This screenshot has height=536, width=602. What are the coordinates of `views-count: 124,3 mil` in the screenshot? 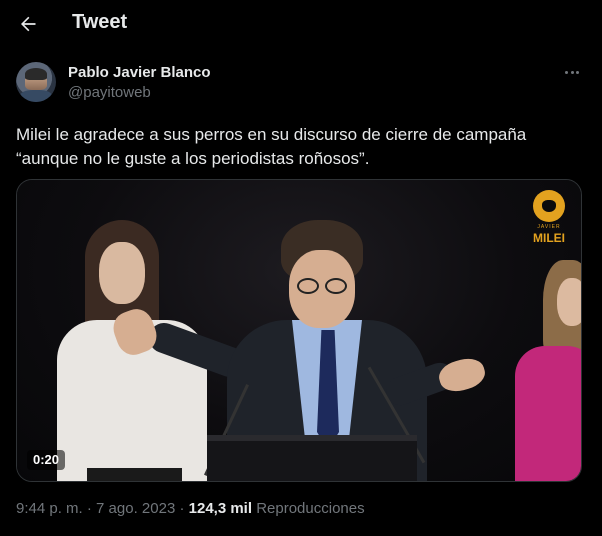 It's located at (220, 508).